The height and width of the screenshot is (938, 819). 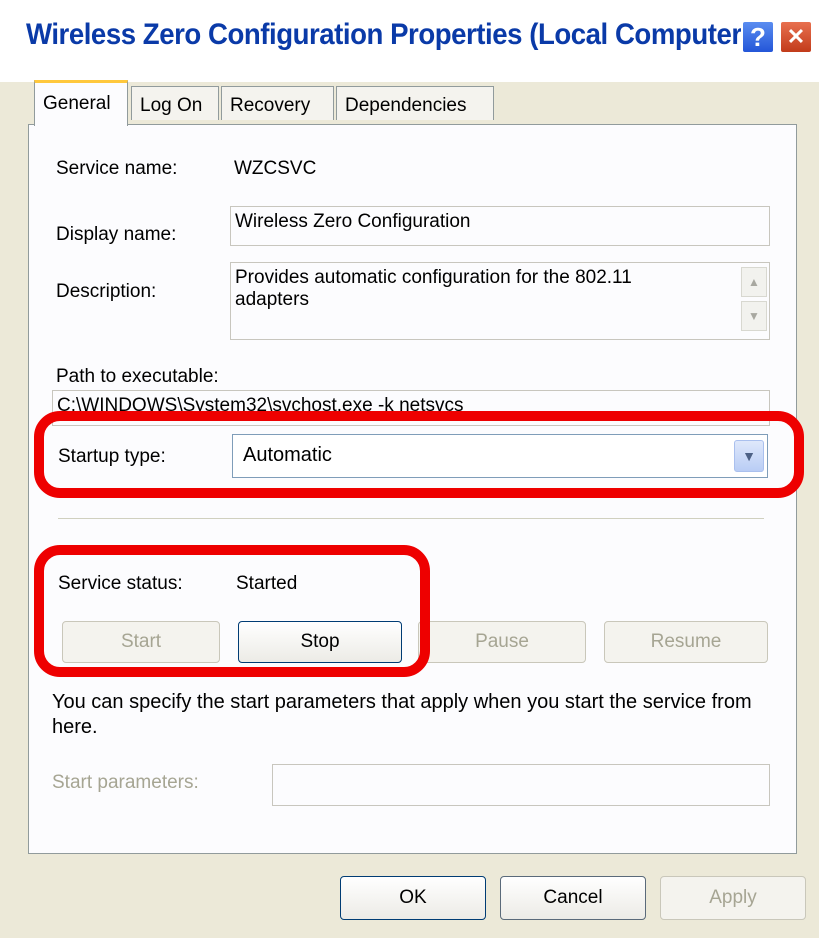 I want to click on help-button: ?, so click(x=758, y=37).